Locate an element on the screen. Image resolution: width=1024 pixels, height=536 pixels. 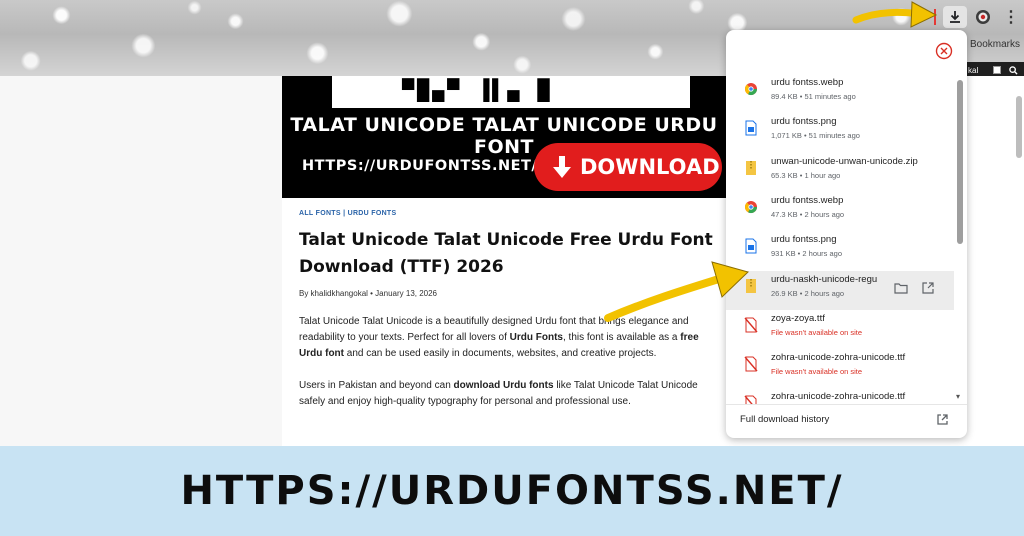
download-item: urdu fontss.png 1,071 KB • 51 minutes ago is located at coordinates (840, 132).